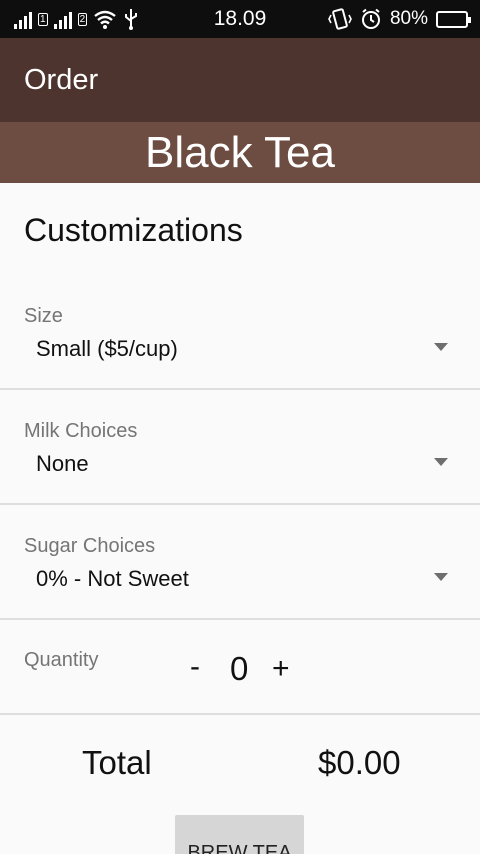 The height and width of the screenshot is (854, 480). I want to click on status-bar: 1 2 18.09 80%, so click(240, 19).